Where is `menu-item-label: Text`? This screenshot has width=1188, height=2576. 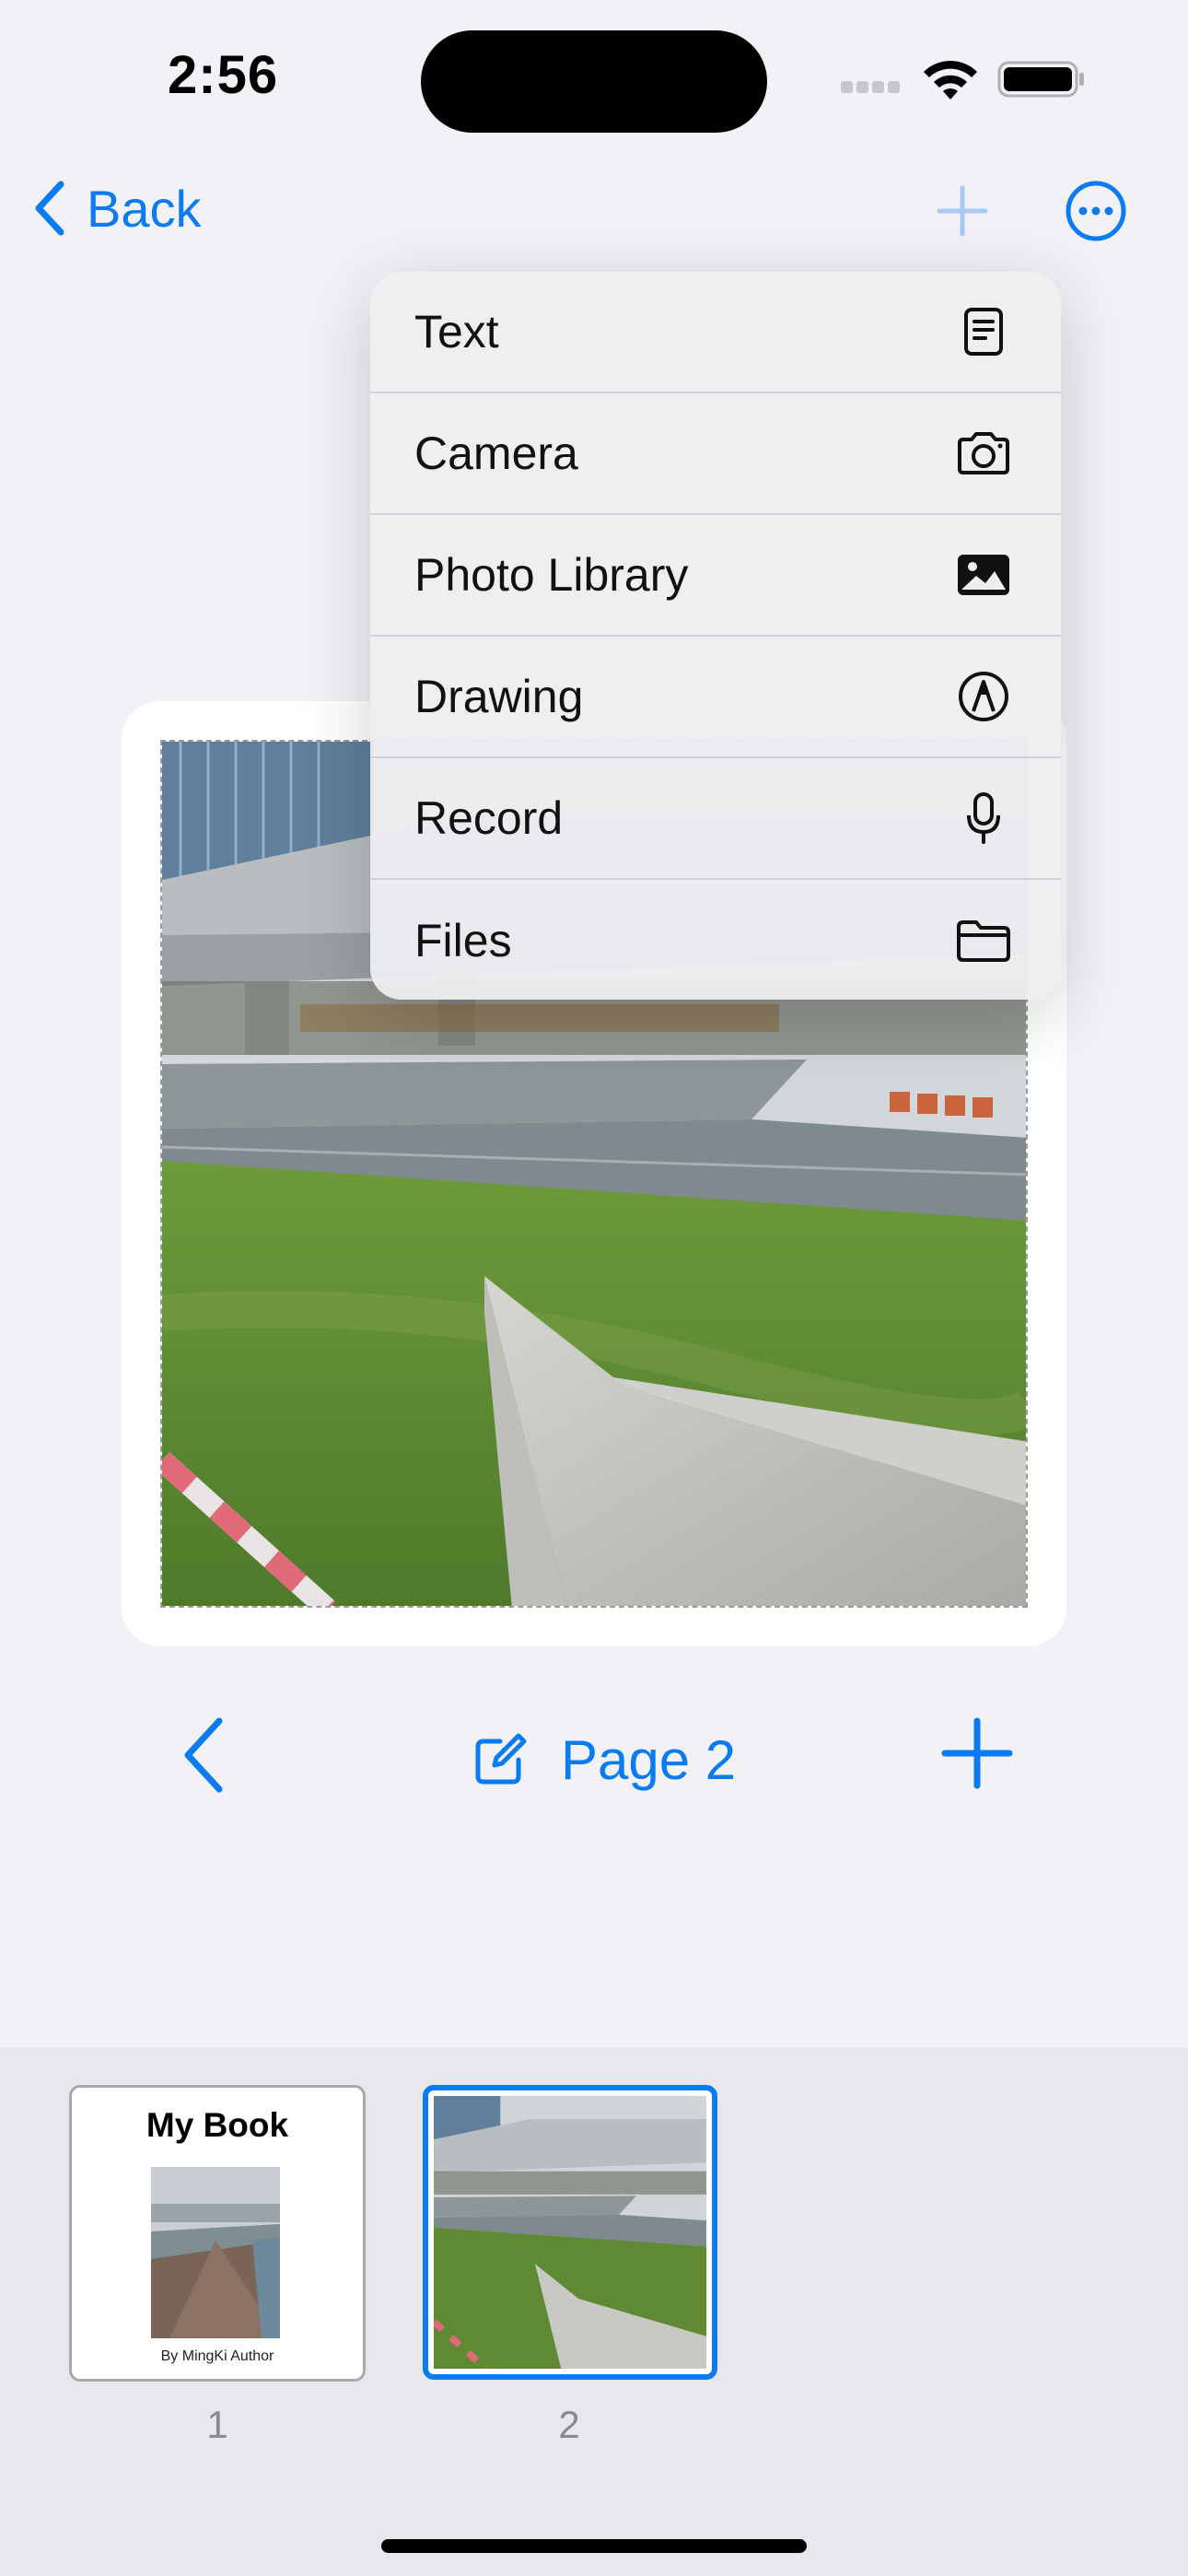
menu-item-label: Text is located at coordinates (456, 331).